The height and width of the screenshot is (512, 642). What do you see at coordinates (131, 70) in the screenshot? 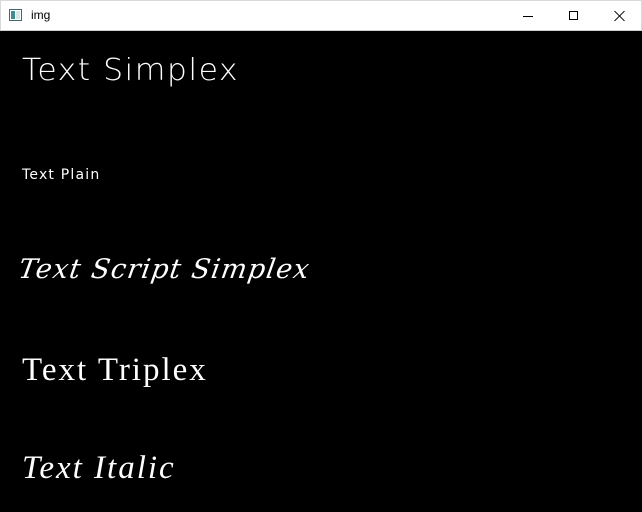
I see `text-simplex-sample: Text Simplex` at bounding box center [131, 70].